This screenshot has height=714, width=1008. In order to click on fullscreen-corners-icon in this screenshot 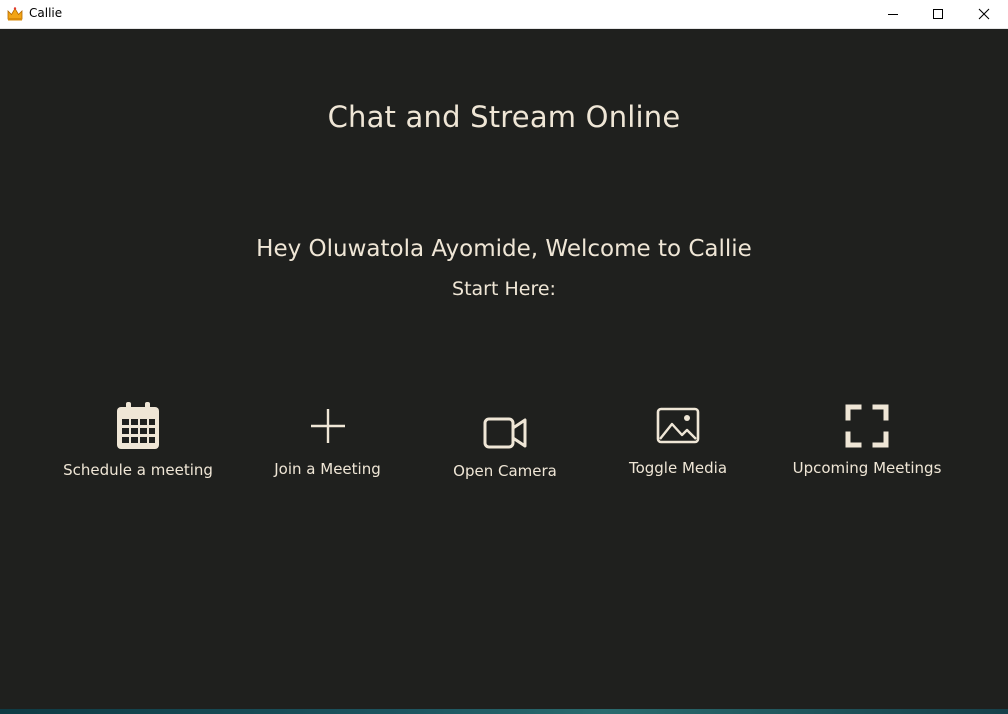, I will do `click(867, 426)`.